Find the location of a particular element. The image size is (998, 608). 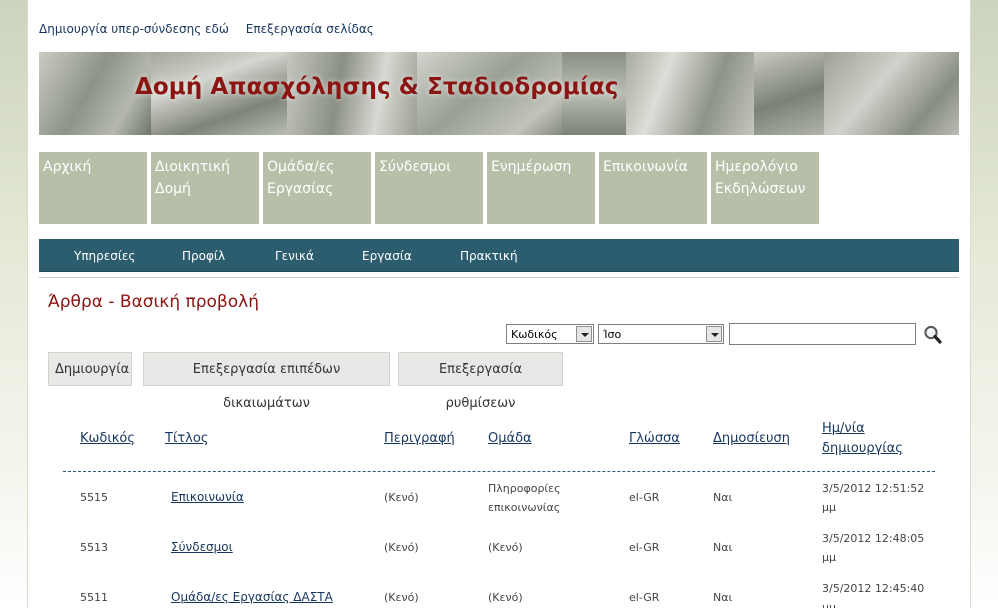

tile-links: Σύνδεσμοι is located at coordinates (429, 188).